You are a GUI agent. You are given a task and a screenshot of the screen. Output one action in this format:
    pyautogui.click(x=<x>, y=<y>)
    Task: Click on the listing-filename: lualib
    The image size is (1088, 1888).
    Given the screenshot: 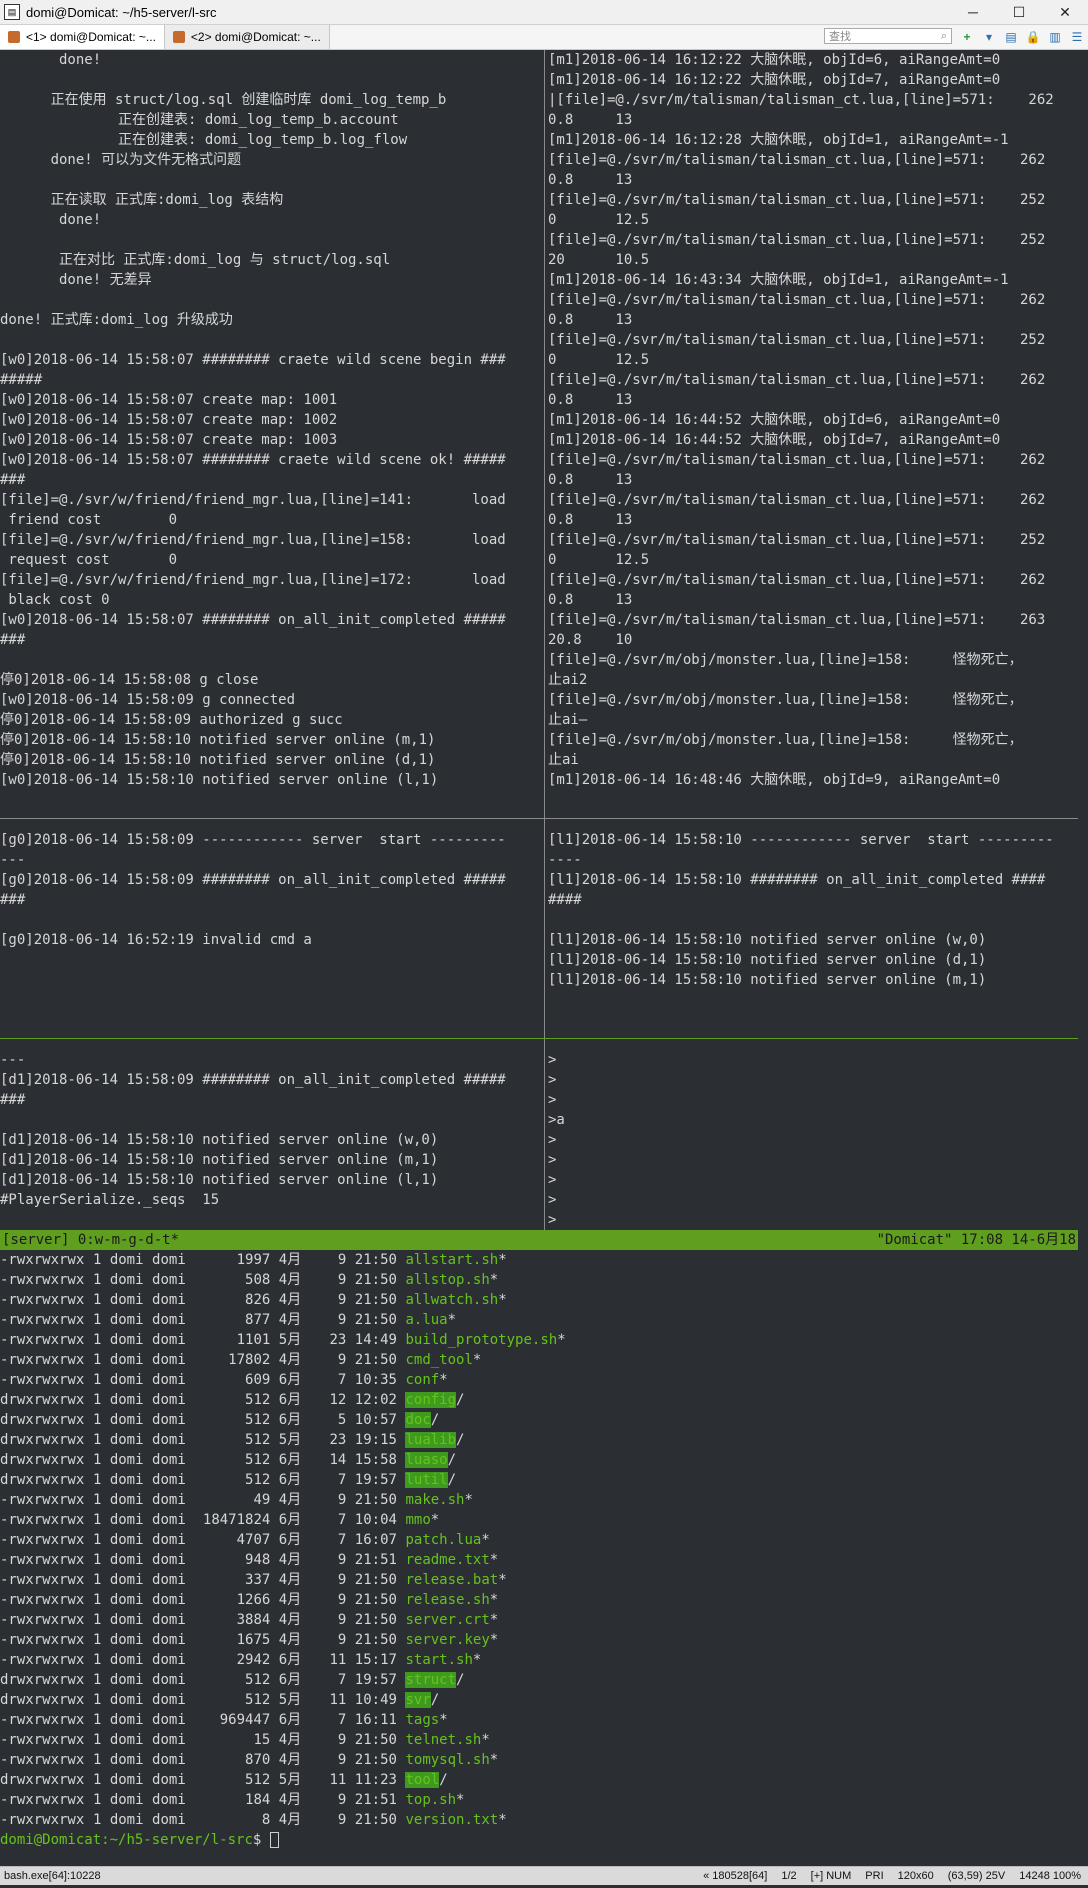 What is the action you would take?
    pyautogui.click(x=431, y=1440)
    